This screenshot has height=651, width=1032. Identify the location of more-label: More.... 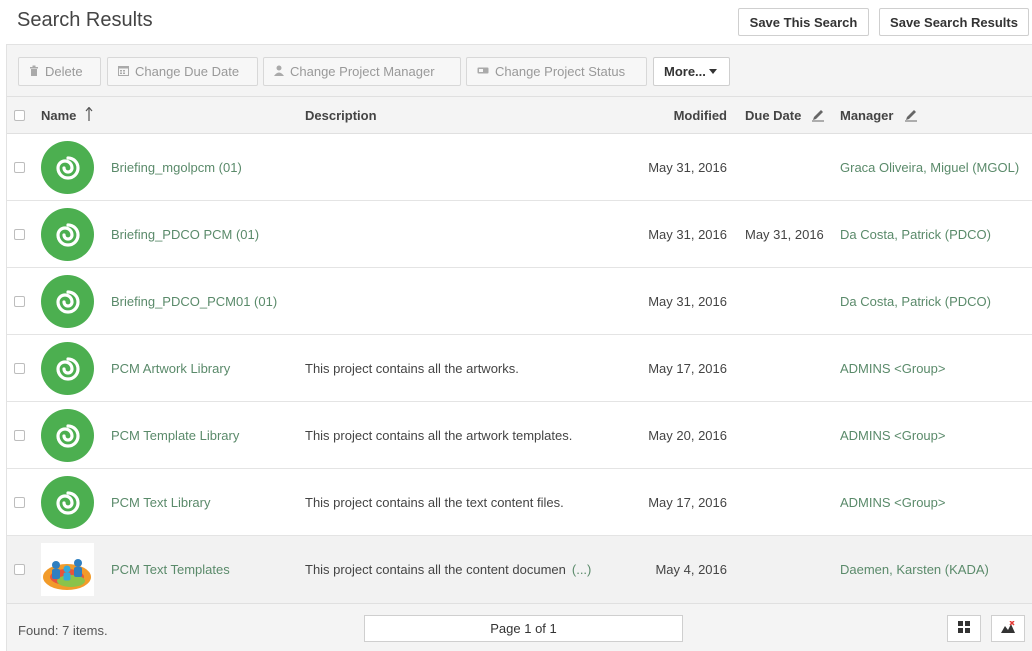
(685, 71).